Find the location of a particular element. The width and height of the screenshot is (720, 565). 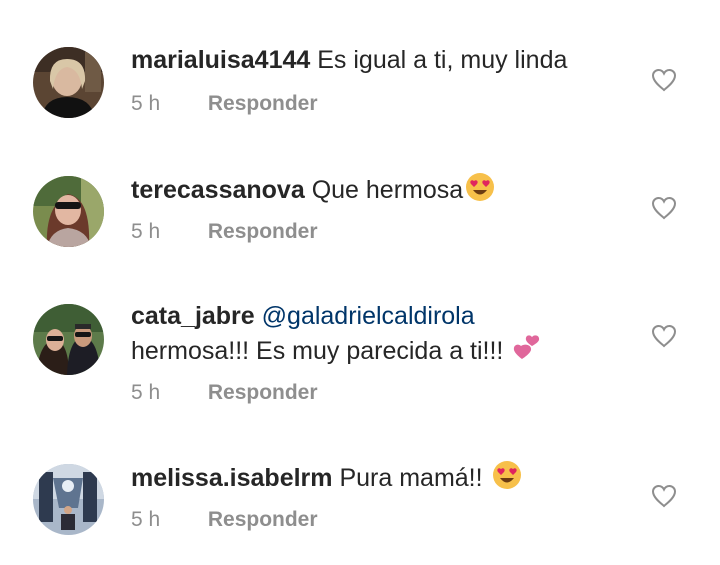

heart-eyes-emoji-icon is located at coordinates (507, 479).